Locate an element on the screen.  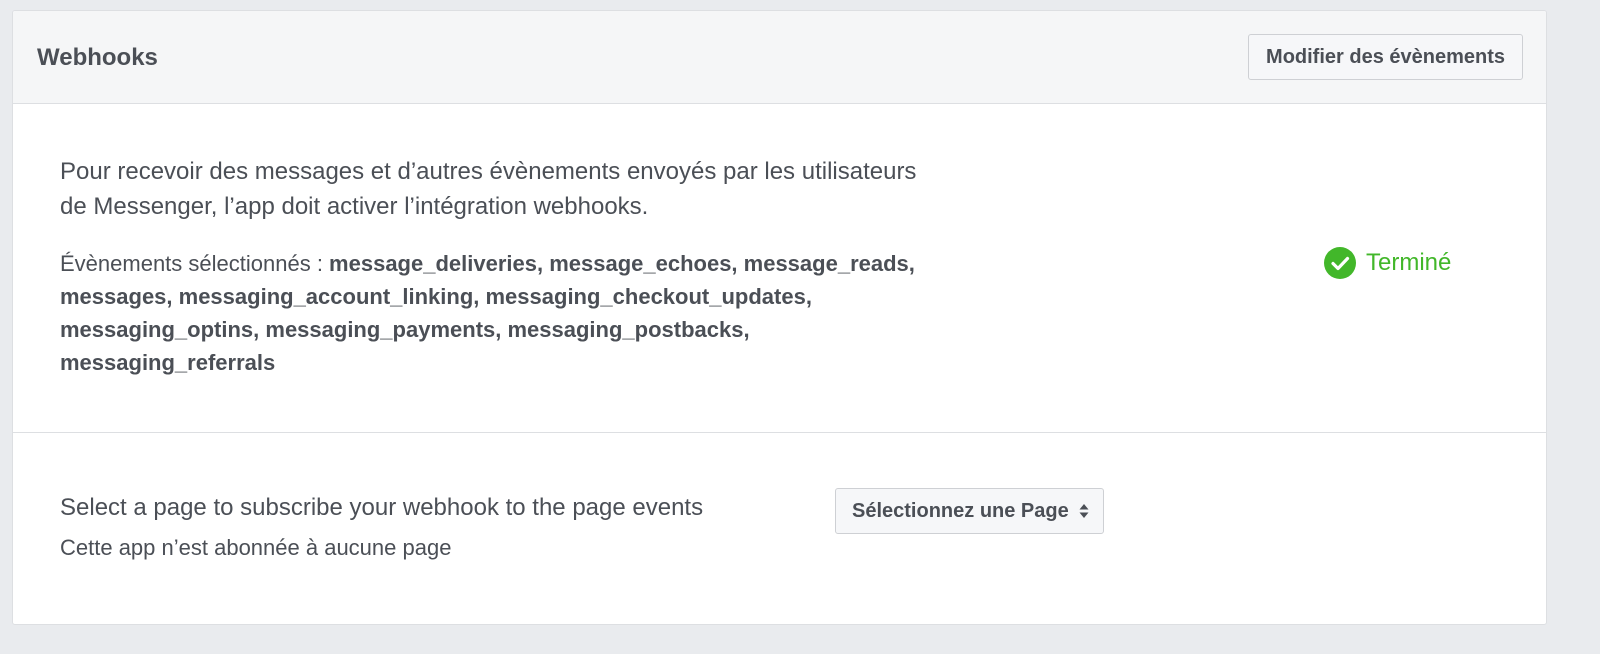
status-complete: Terminé is located at coordinates (1387, 263).